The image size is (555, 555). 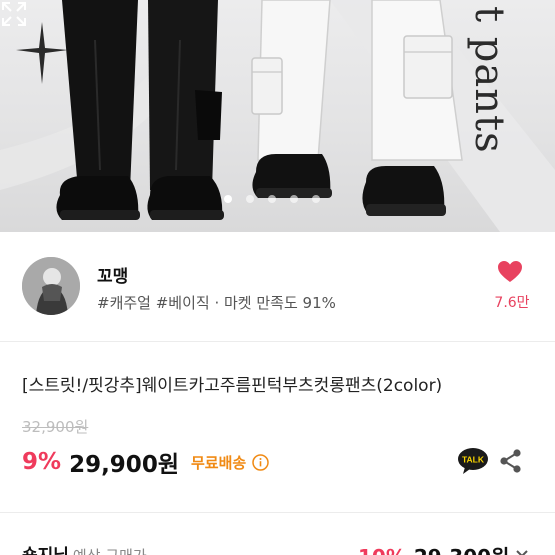 What do you see at coordinates (112, 274) in the screenshot?
I see `seller-name: 꼬맹` at bounding box center [112, 274].